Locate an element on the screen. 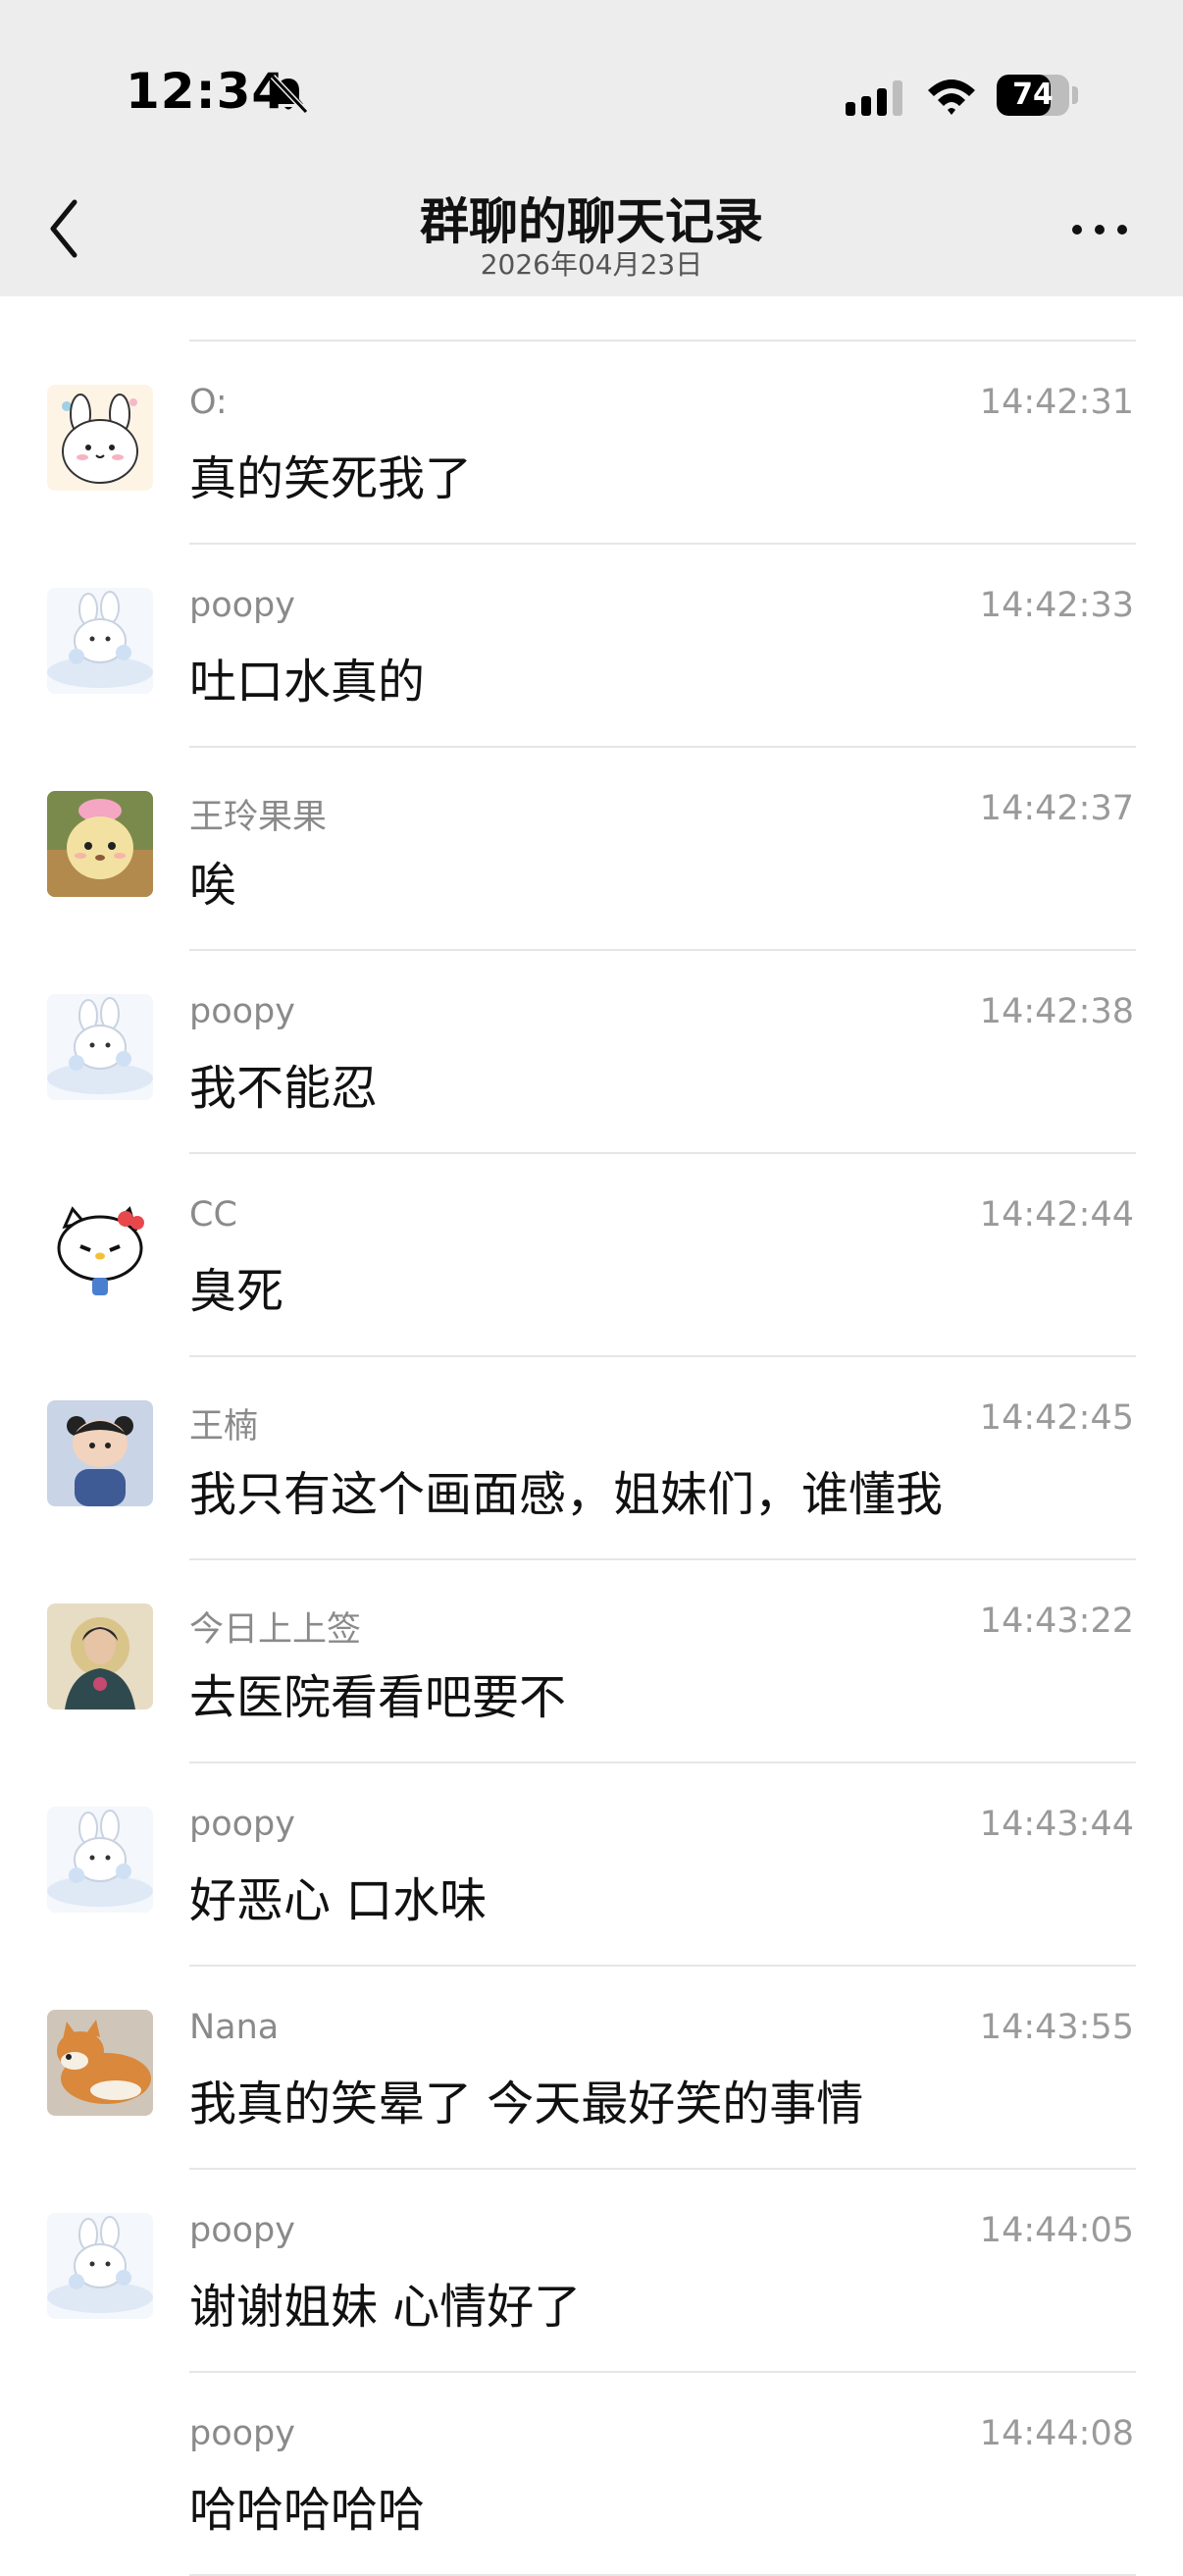  top-bar: 12:34 74 群聊的聊天记录 2026年04月23日 is located at coordinates (591, 148).